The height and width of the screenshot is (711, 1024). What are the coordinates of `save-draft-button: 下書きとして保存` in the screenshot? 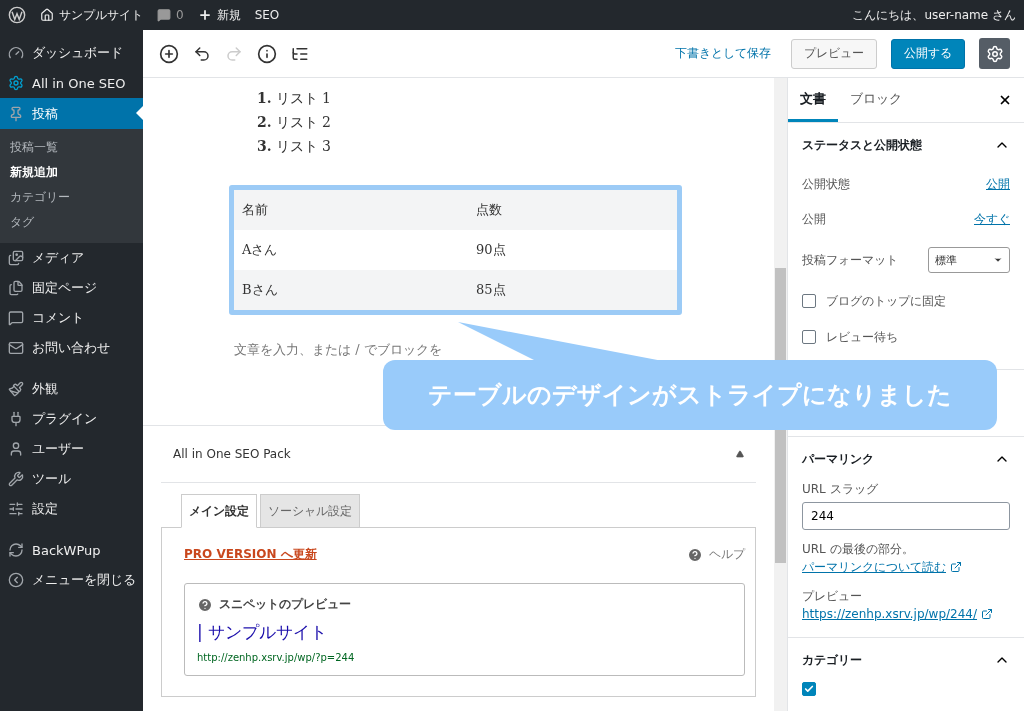 It's located at (723, 53).